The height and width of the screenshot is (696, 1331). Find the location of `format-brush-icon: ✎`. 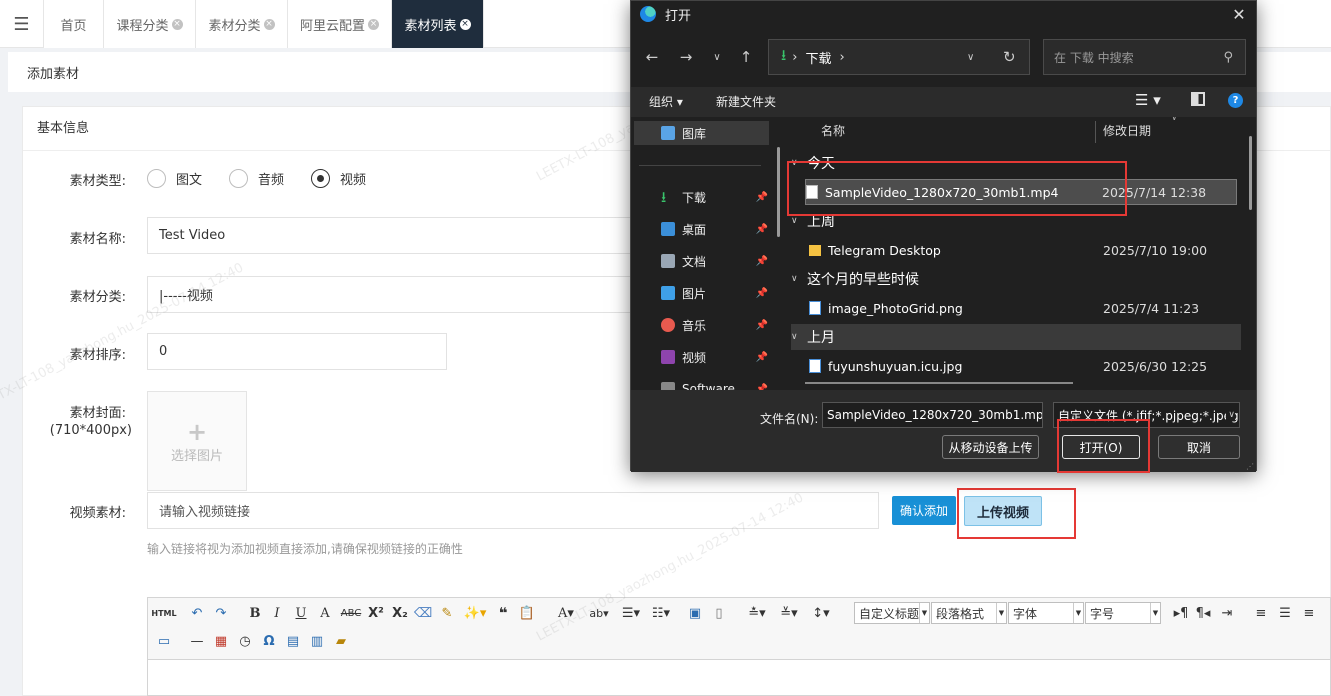

format-brush-icon: ✎ is located at coordinates (447, 613).